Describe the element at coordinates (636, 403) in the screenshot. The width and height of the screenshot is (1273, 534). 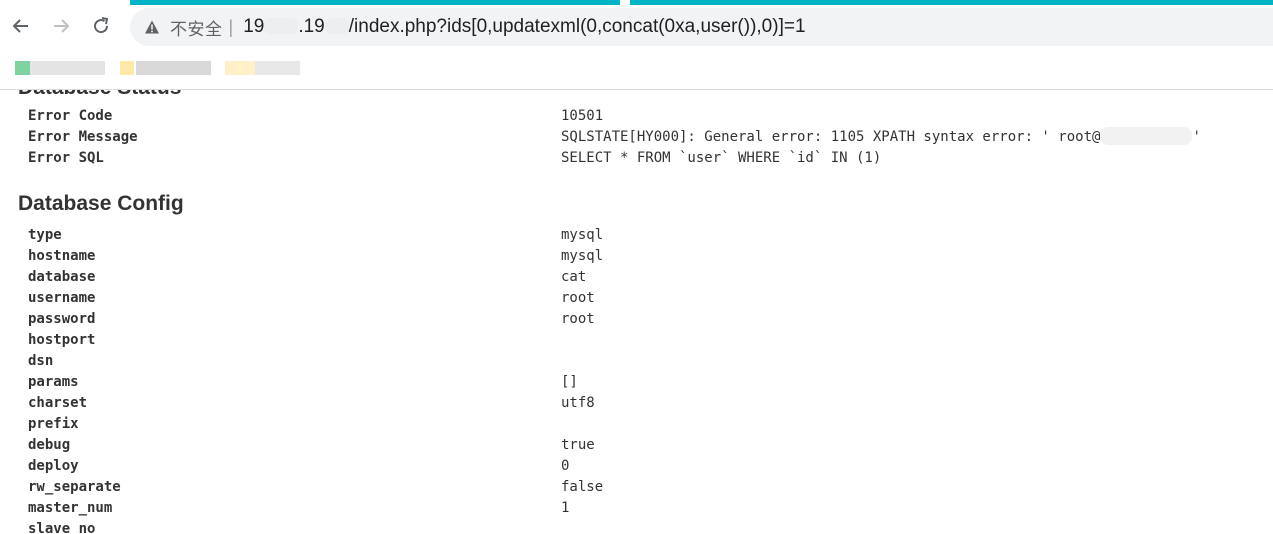
I see `config-row: charset utf8` at that location.